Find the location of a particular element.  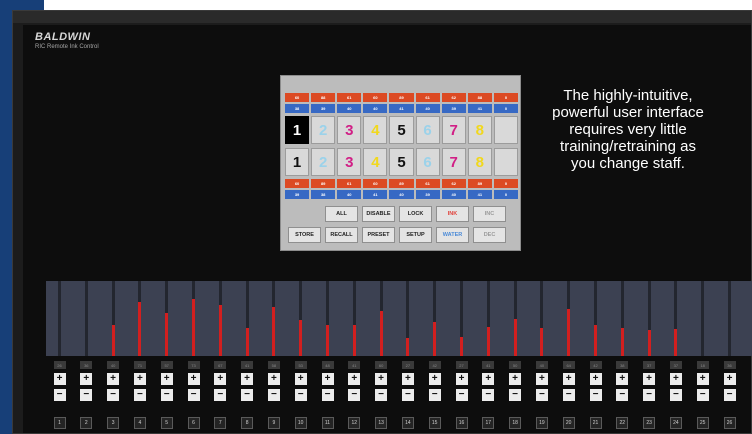

ink-key-number: 24 is located at coordinates (675, 423).